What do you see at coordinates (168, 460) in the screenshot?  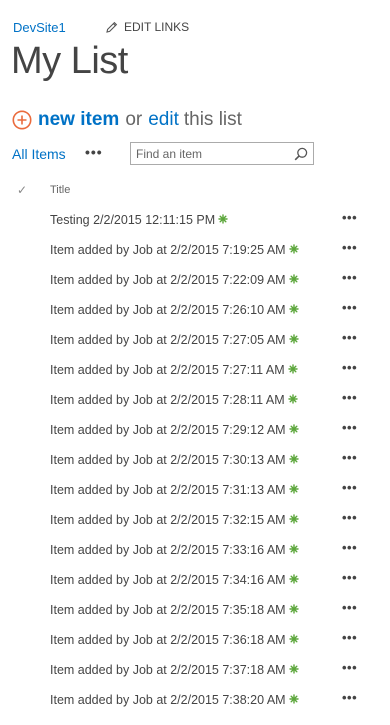 I see `list-row-title: Item added by Job at 2/2/2015 7:30:13 AM` at bounding box center [168, 460].